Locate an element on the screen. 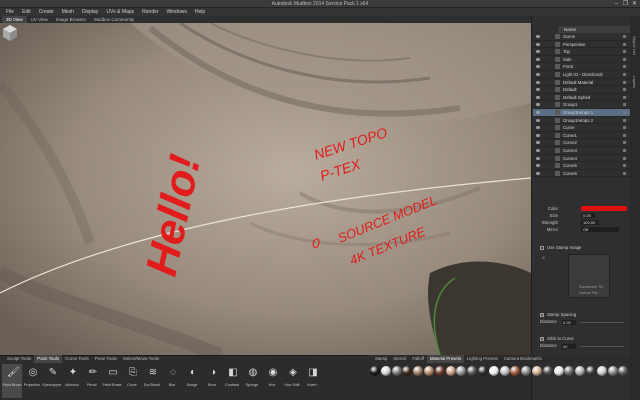 The width and height of the screenshot is (640, 400). distance-field: 6.25 is located at coordinates (569, 322).